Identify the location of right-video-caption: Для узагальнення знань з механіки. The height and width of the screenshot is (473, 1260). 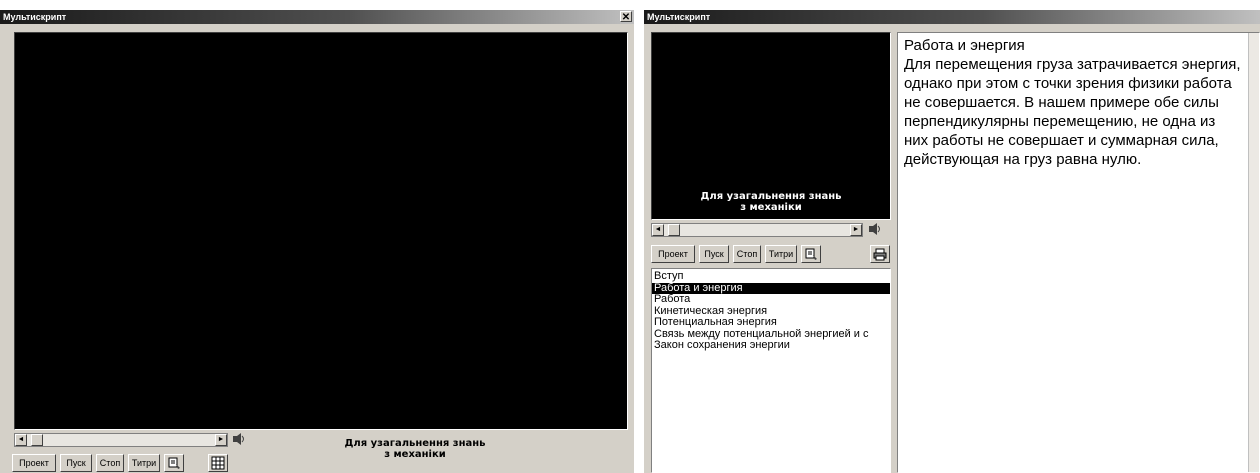
(771, 202).